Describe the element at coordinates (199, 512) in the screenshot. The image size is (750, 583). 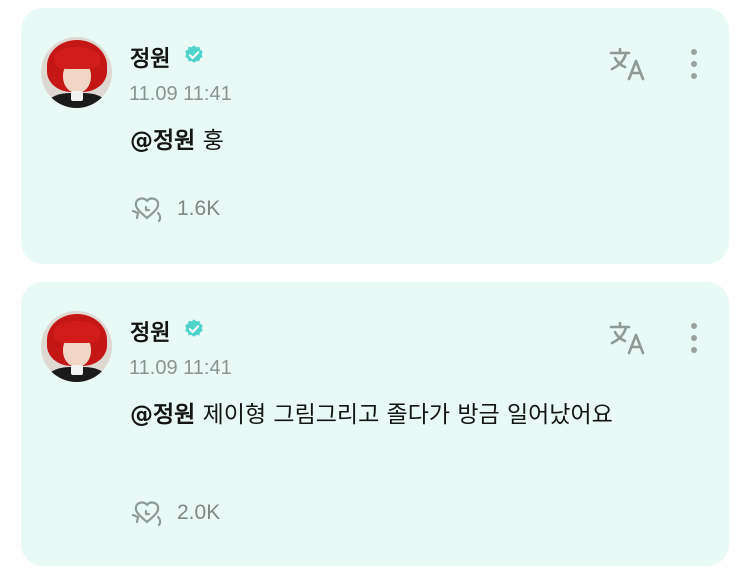
I see `reaction-count: 2.0K` at that location.